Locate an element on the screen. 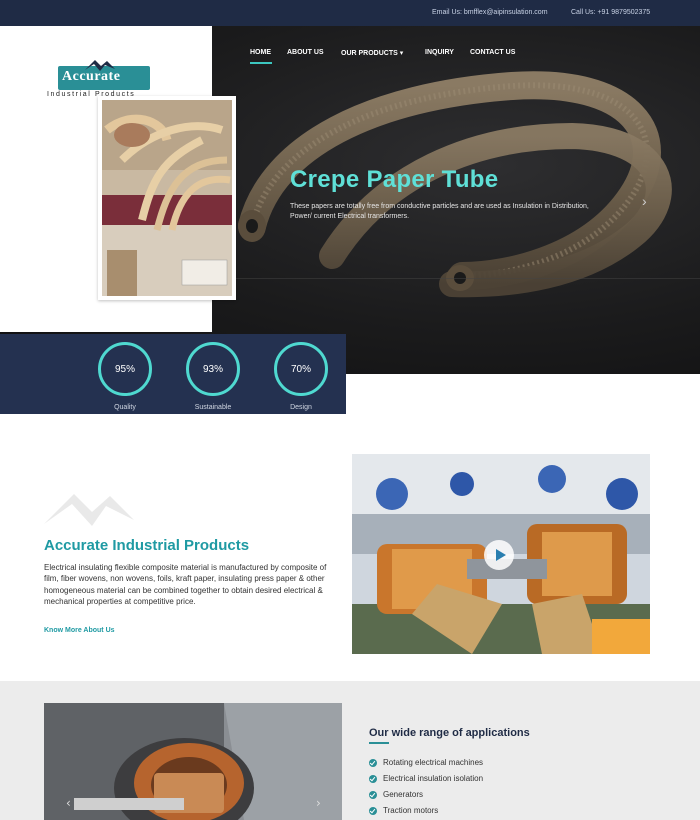 The width and height of the screenshot is (700, 820). stat-value: 70% is located at coordinates (300, 369).